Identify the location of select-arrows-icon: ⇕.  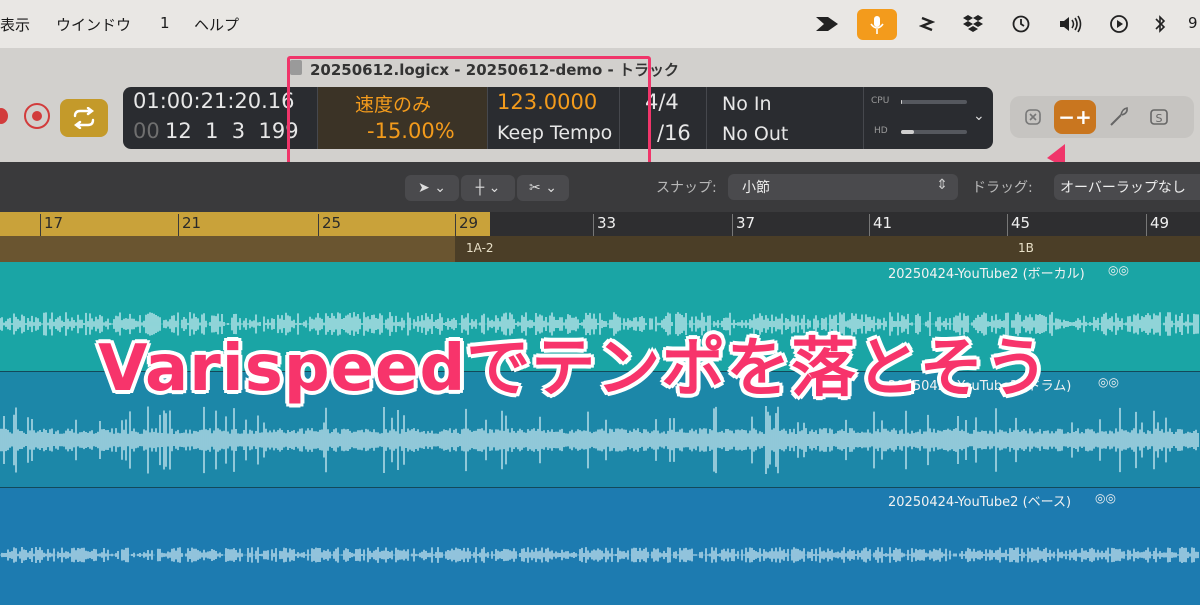
(942, 185).